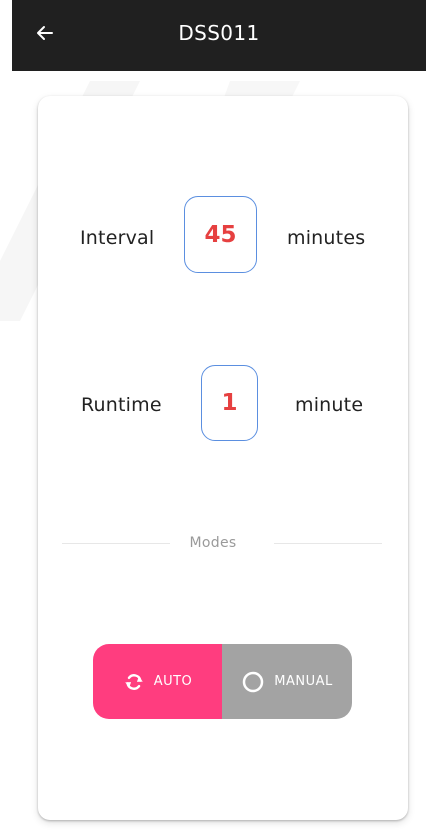 Image resolution: width=426 pixels, height=831 pixels. What do you see at coordinates (173, 681) in the screenshot?
I see `auto-mode-label: AUTO` at bounding box center [173, 681].